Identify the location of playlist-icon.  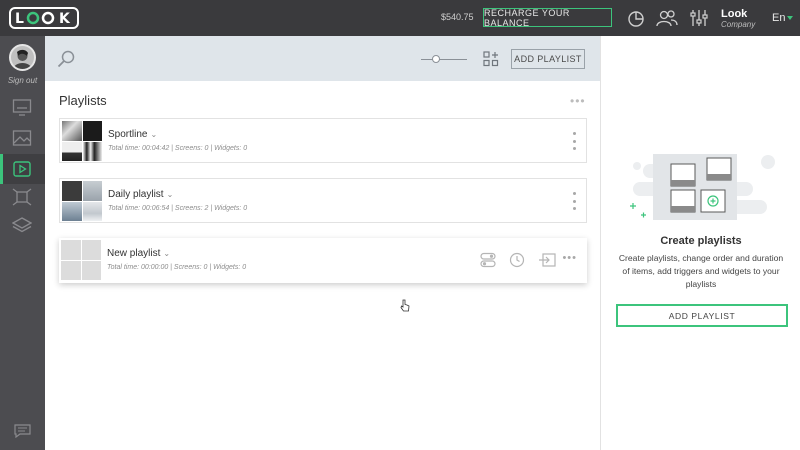
(22, 169).